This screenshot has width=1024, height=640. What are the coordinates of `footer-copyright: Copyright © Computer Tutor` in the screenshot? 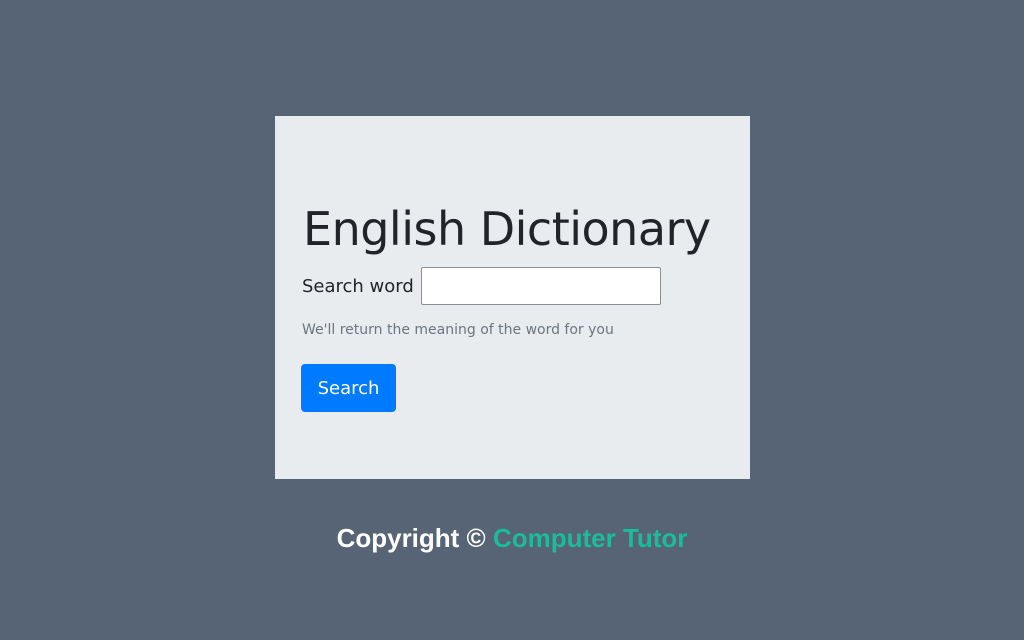 It's located at (512, 538).